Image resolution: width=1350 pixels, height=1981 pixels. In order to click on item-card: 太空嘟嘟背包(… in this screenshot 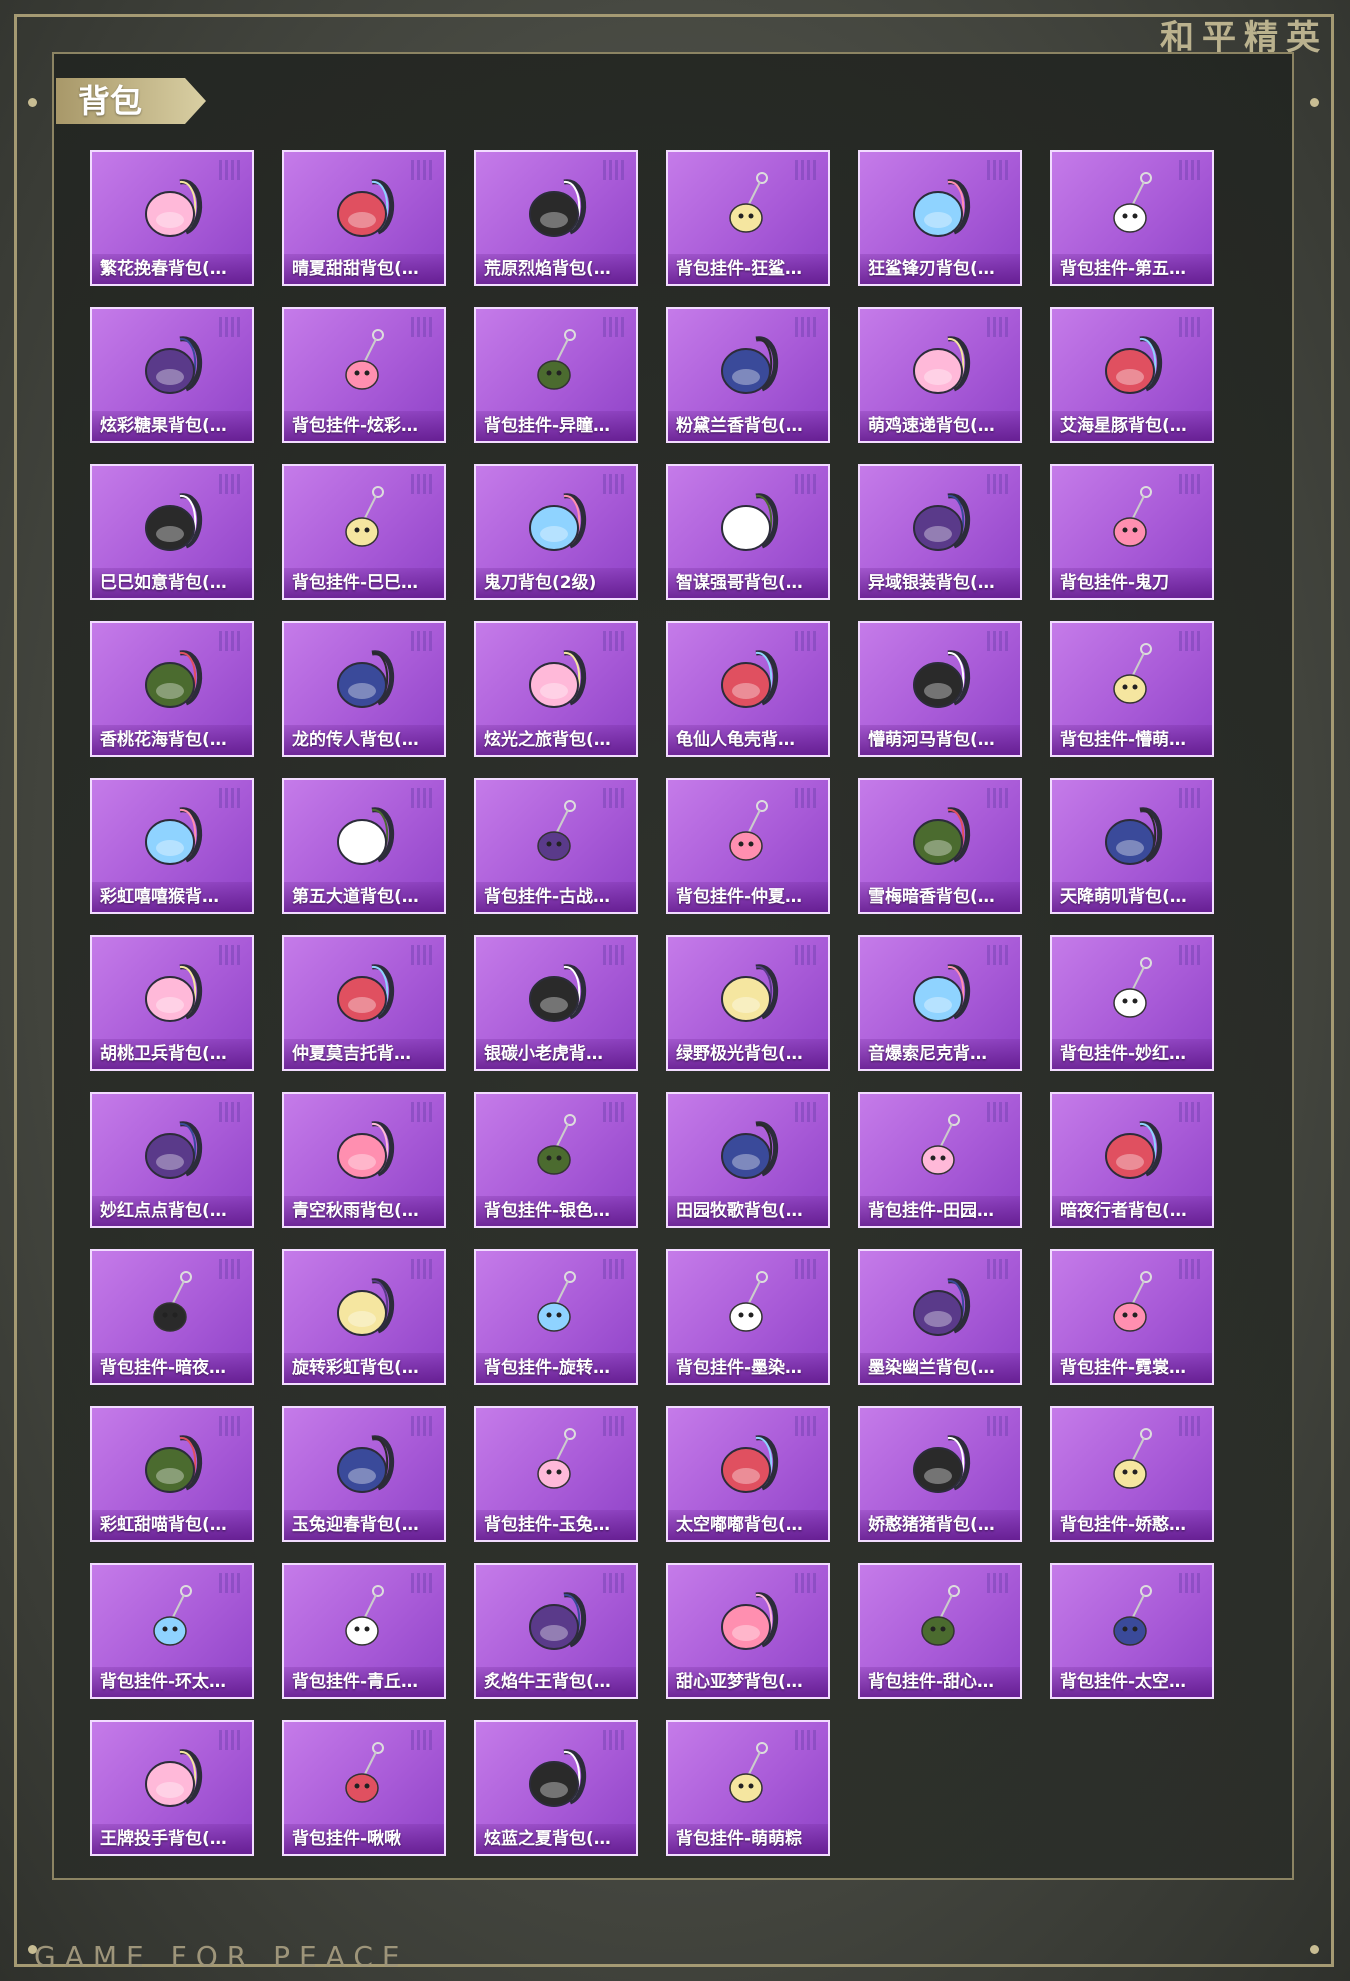, I will do `click(748, 1474)`.